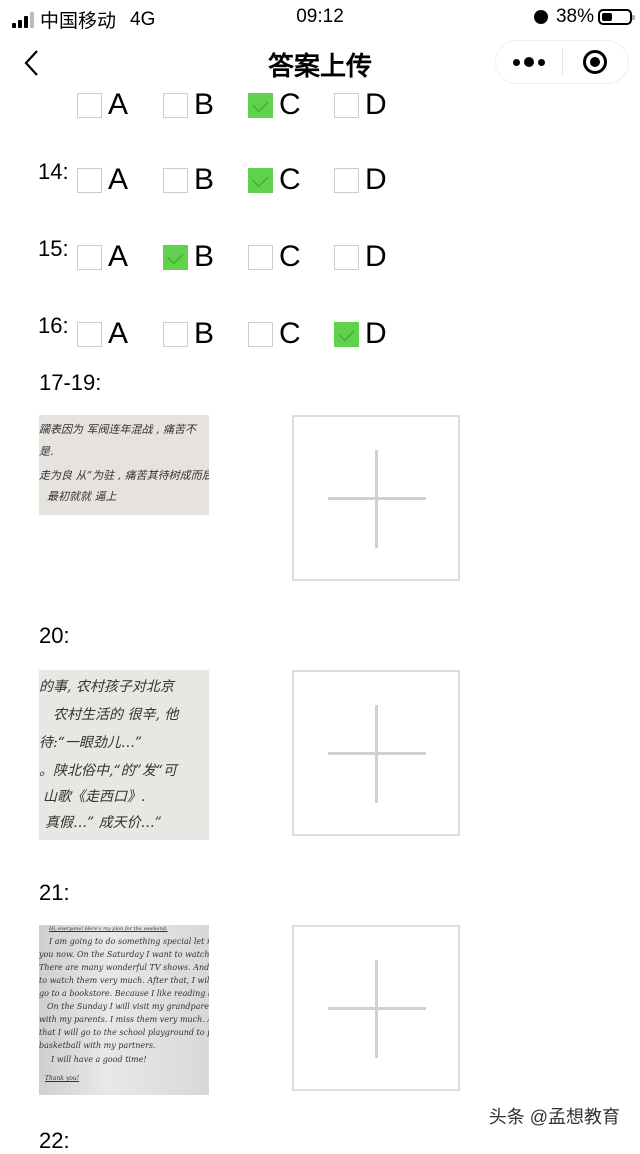  I want to click on handwriting-line: Thank you!, so click(62, 1078).